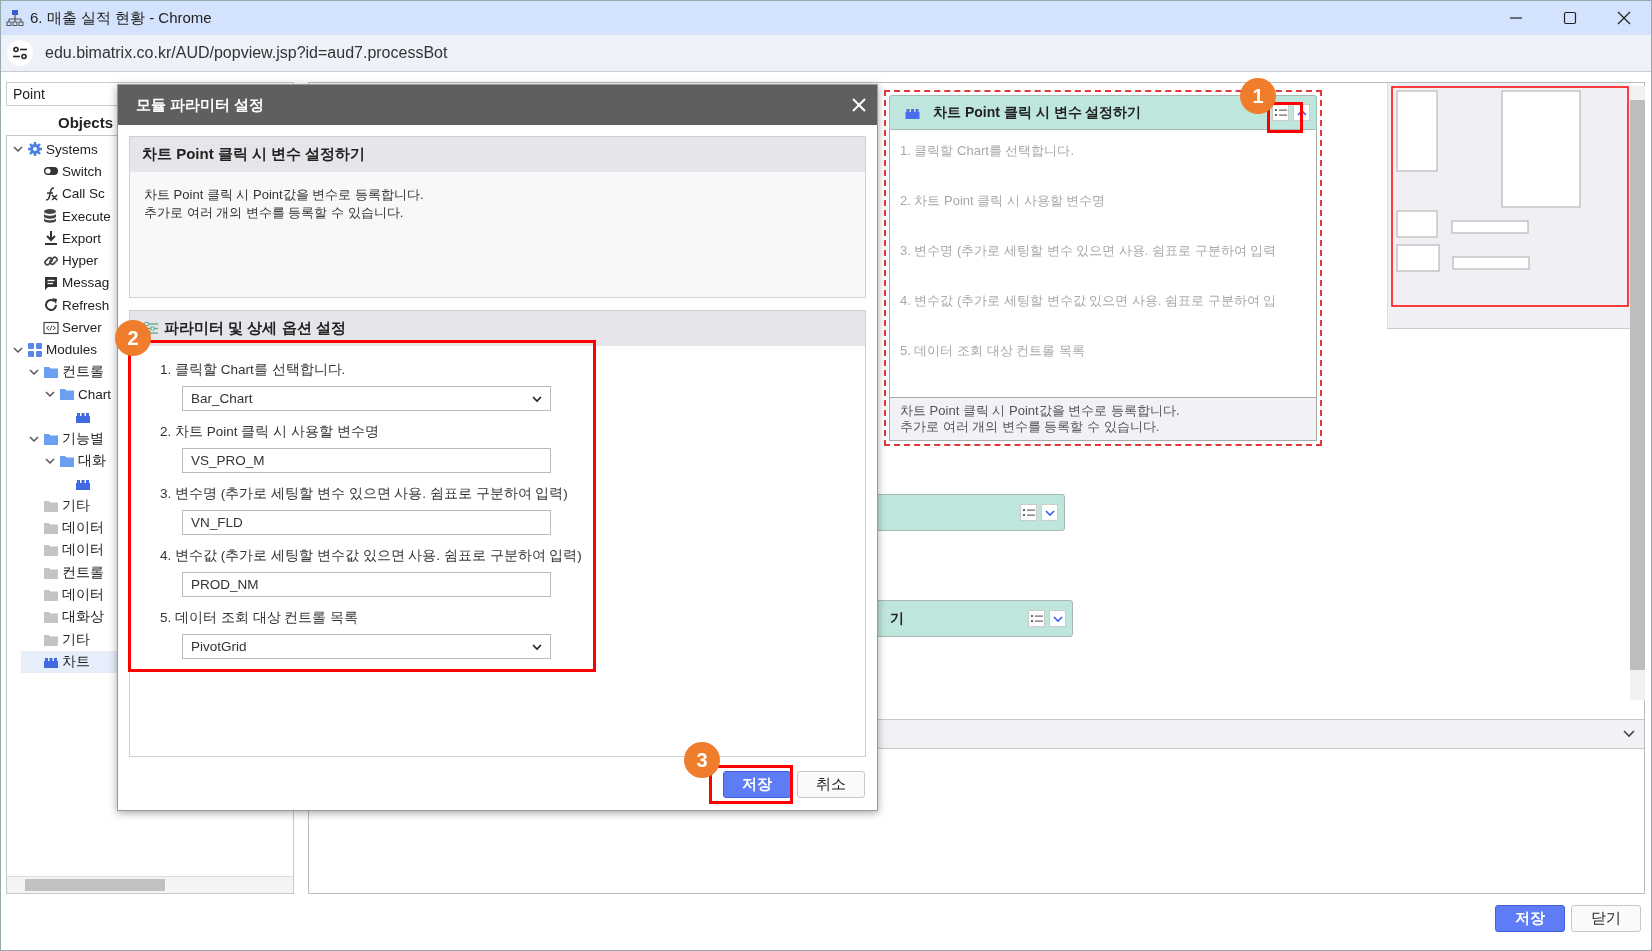  Describe the element at coordinates (1038, 112) in the screenshot. I see `module-title: 차트 Point 클릭 시 변수 설정하기` at that location.